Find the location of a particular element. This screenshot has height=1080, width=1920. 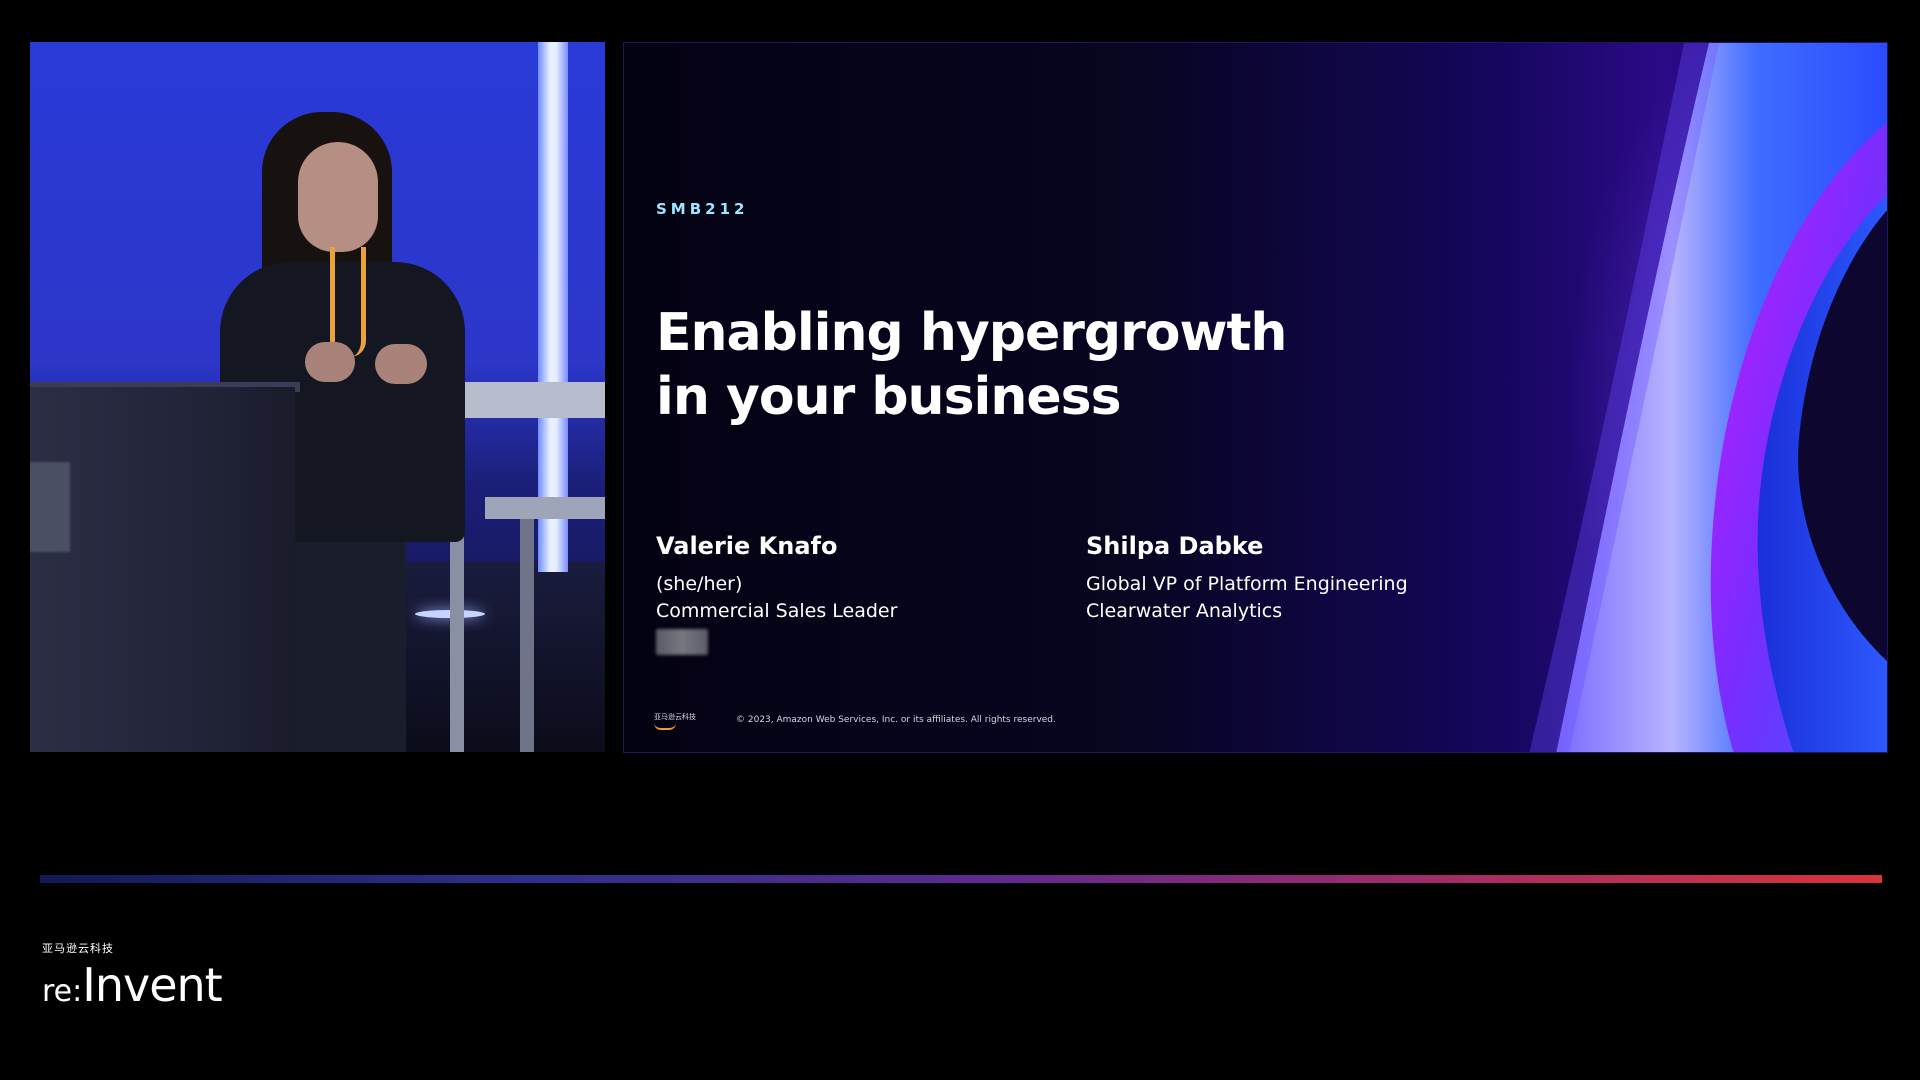

redacted-area is located at coordinates (50, 507).